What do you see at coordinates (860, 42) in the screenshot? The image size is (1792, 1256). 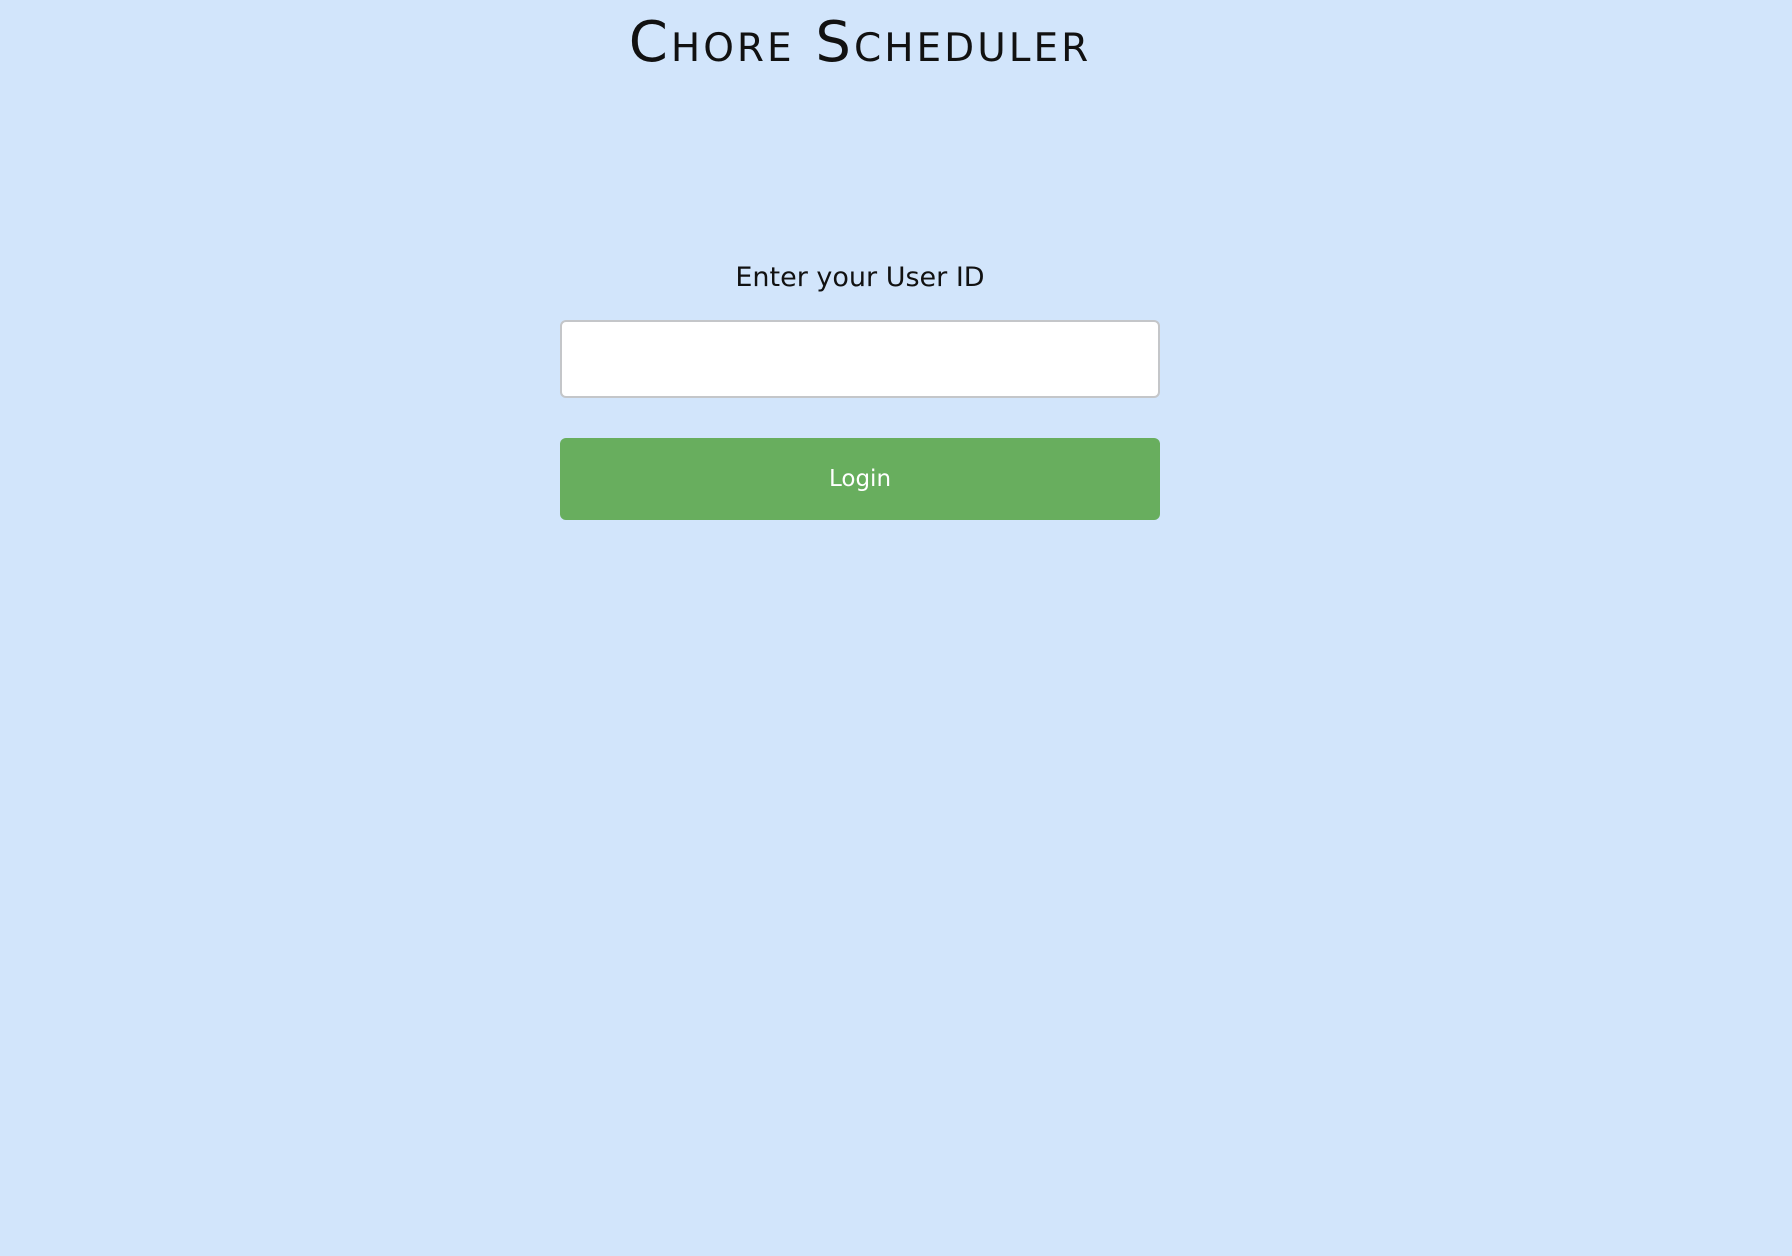 I see `app-title: Chore Scheduler` at bounding box center [860, 42].